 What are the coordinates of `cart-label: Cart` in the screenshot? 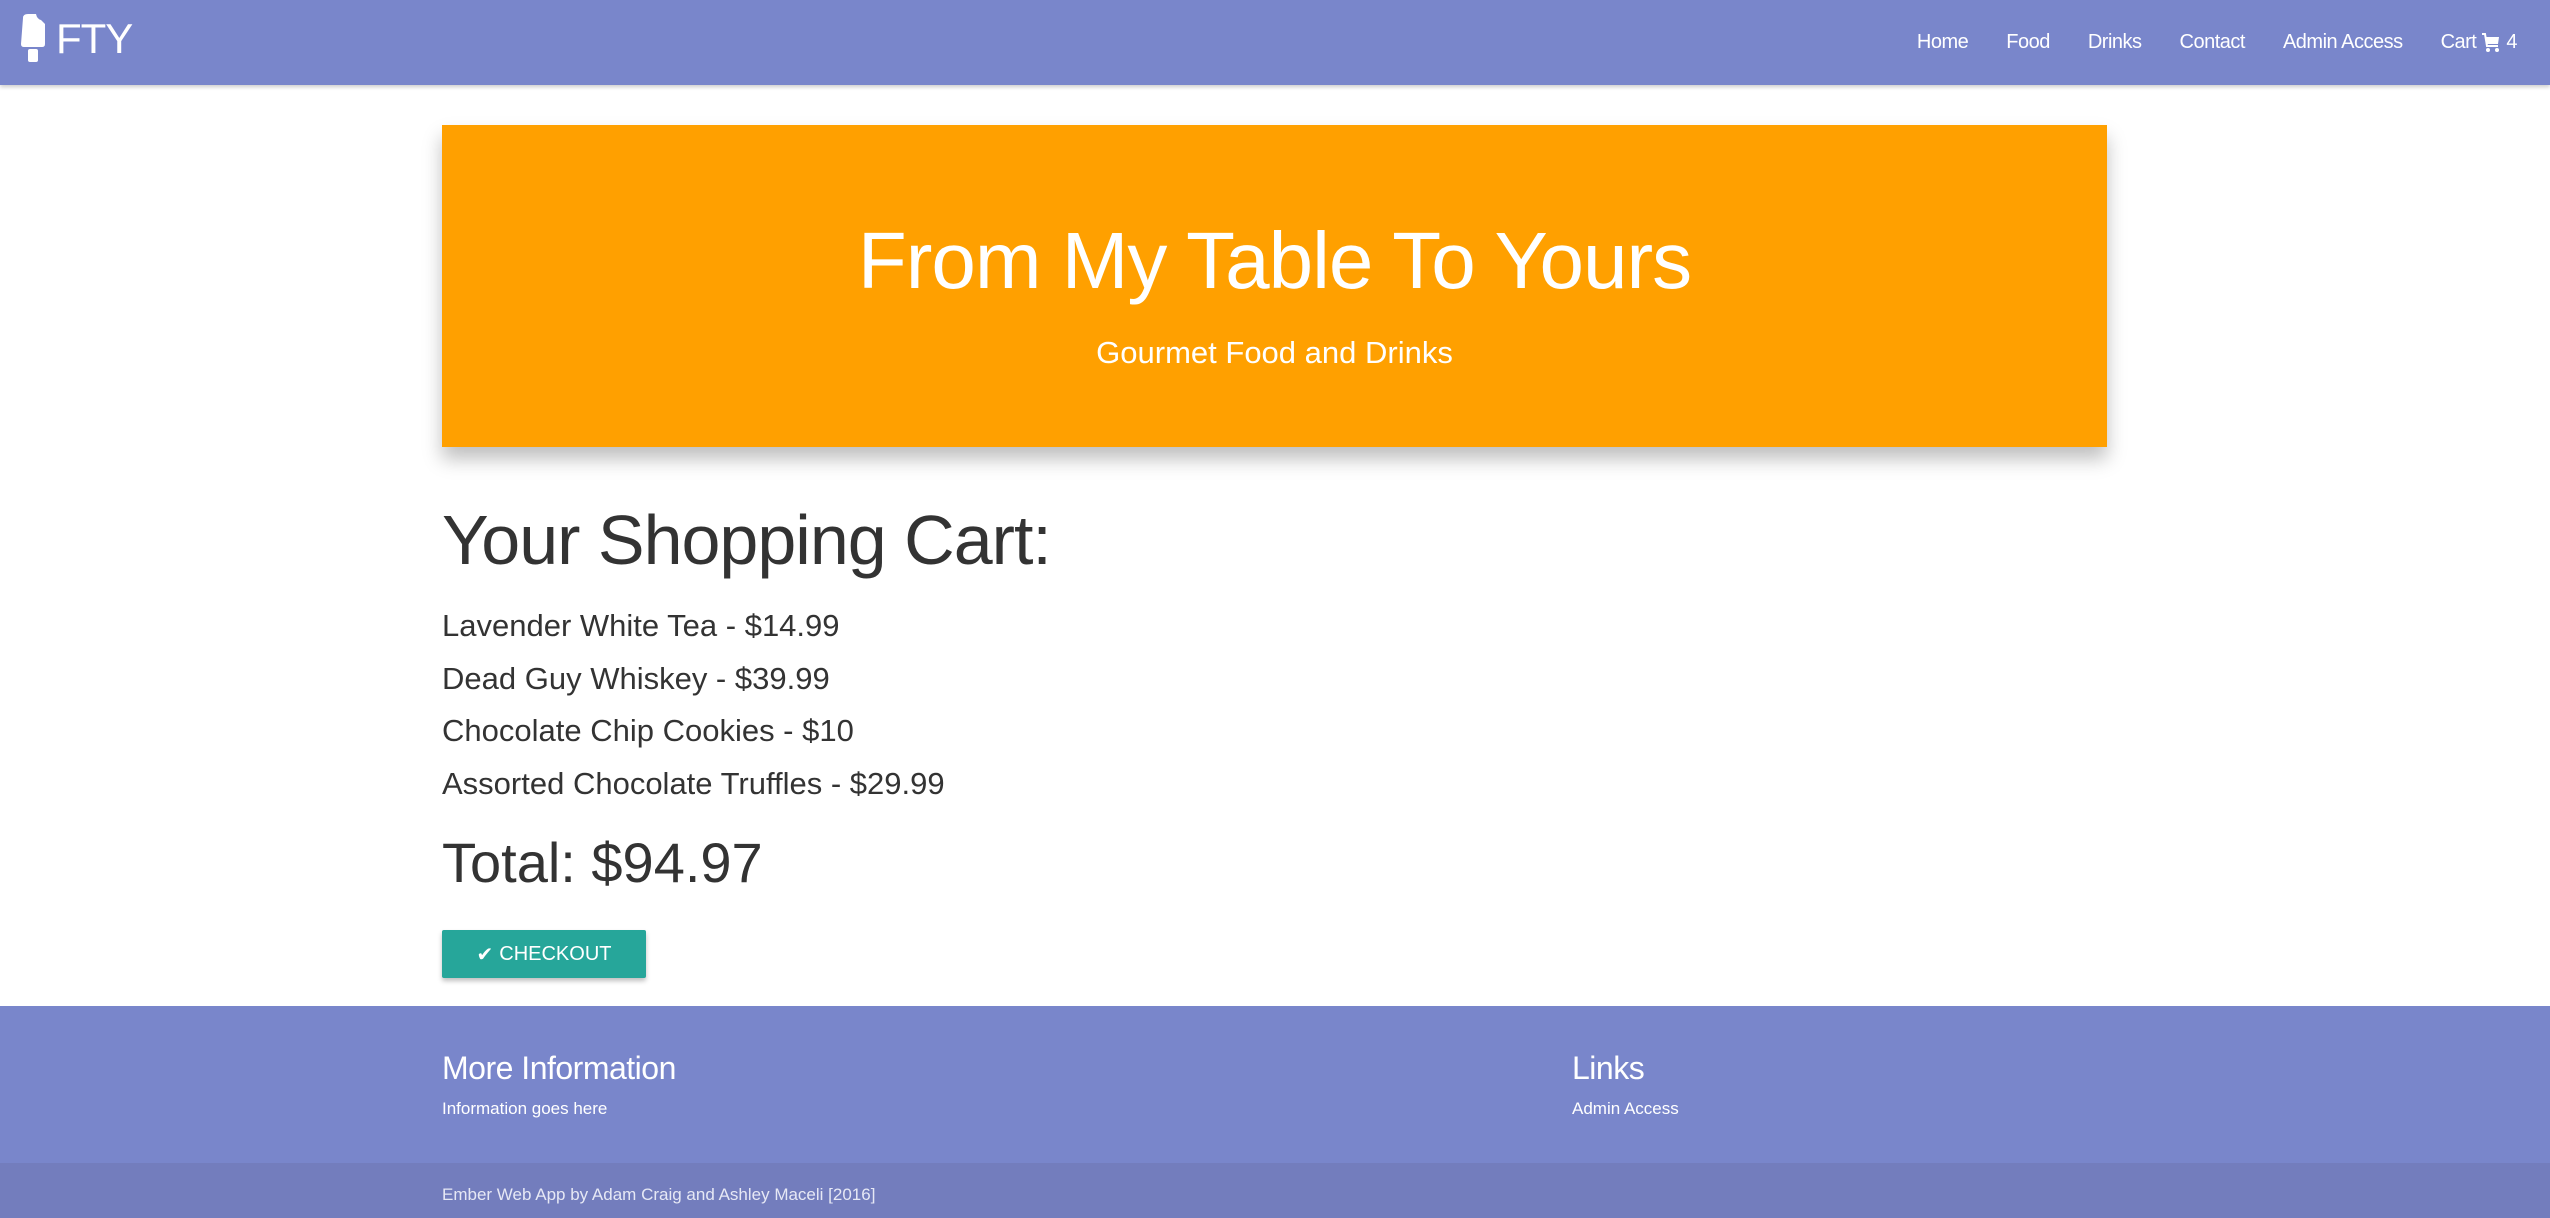 It's located at (2458, 42).